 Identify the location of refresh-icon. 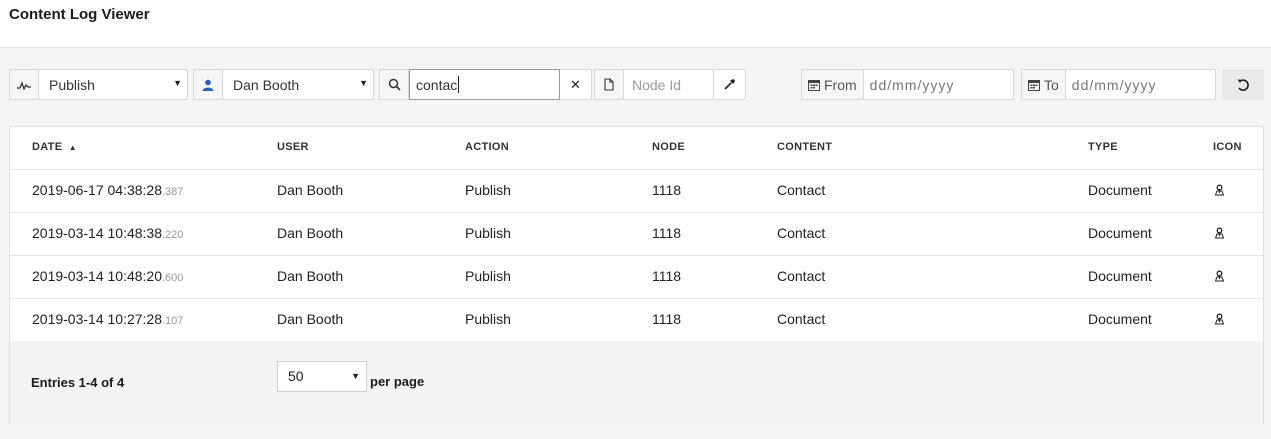
(1243, 84).